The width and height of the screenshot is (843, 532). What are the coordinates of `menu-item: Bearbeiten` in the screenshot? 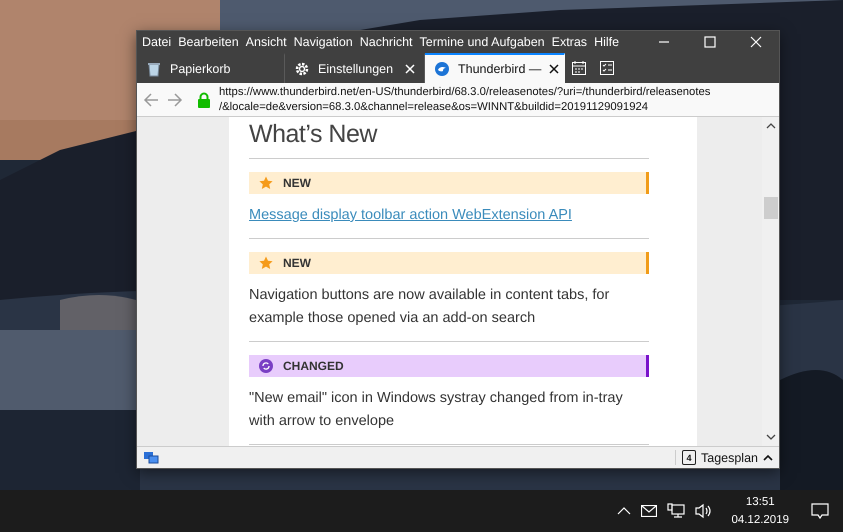 It's located at (208, 42).